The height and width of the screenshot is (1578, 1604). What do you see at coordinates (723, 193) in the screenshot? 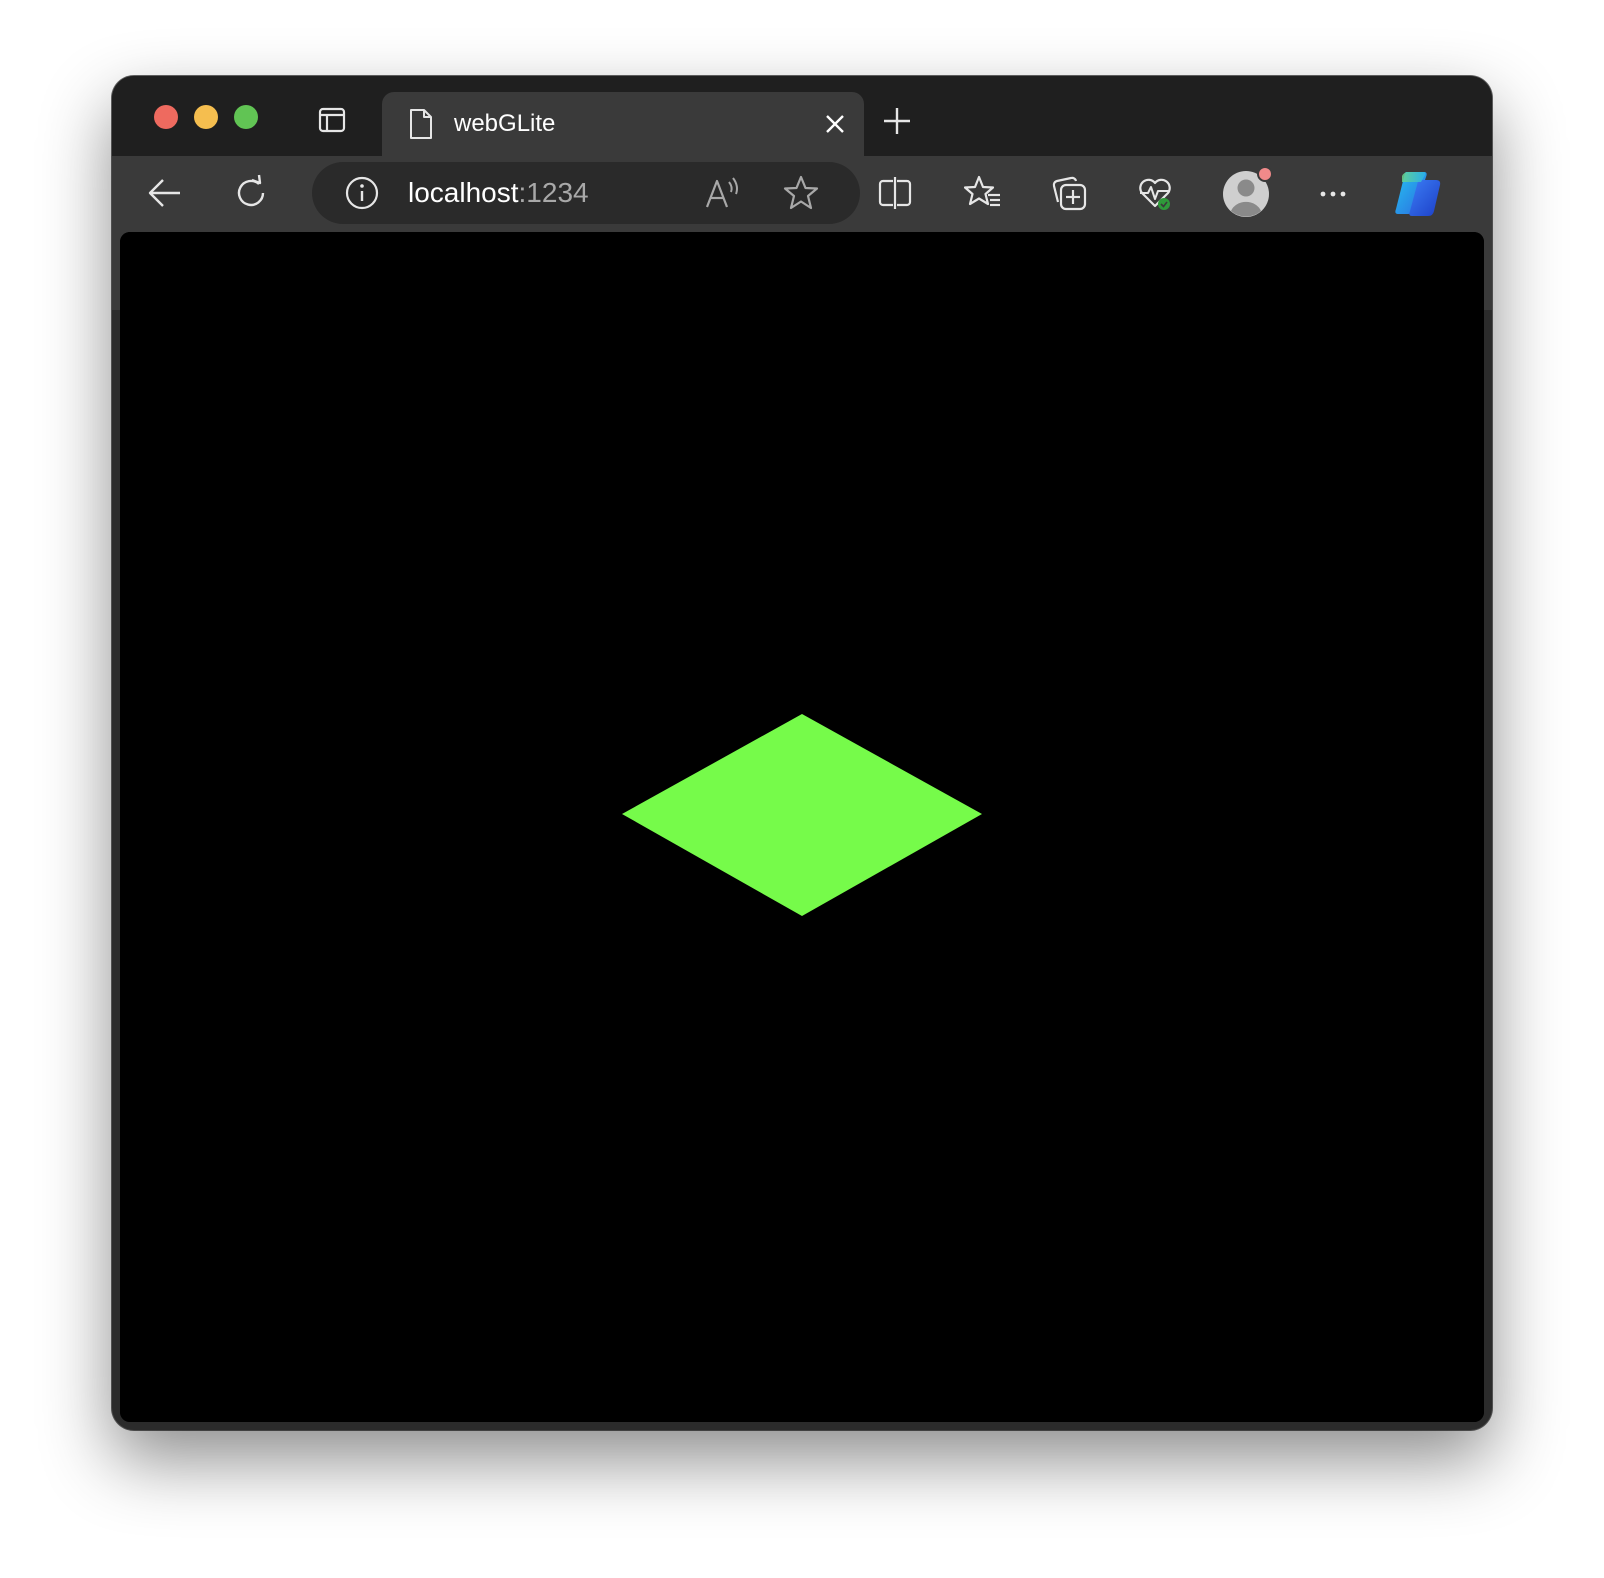
I see `read-aloud-icon` at bounding box center [723, 193].